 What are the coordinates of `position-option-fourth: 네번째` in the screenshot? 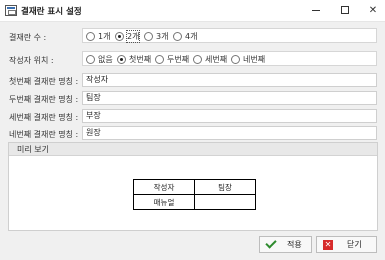 It's located at (248, 59).